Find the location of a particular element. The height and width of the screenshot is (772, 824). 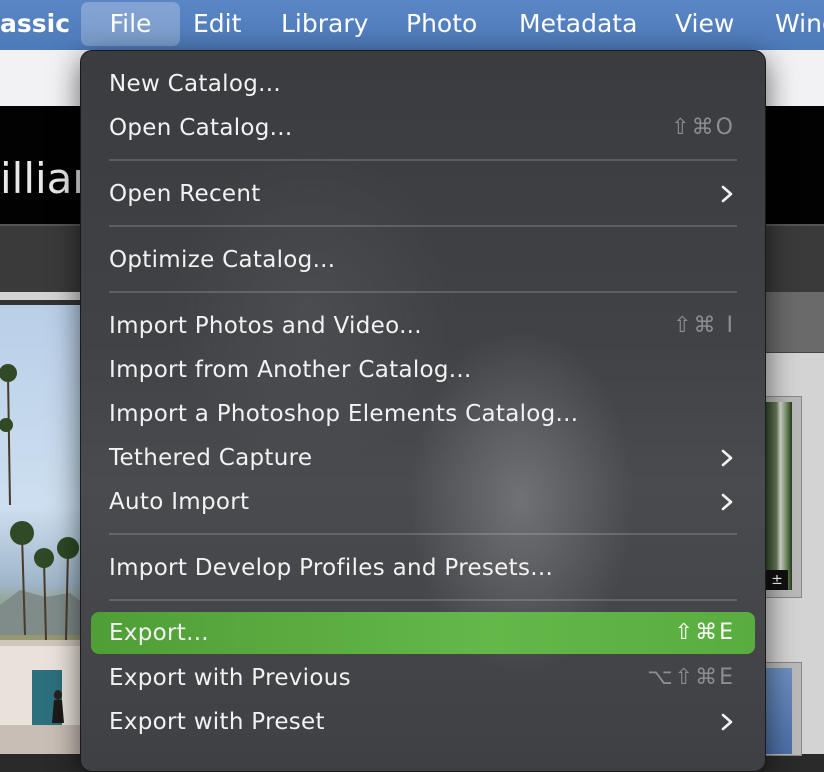

menu-item-label: Export with Preset is located at coordinates (217, 722).